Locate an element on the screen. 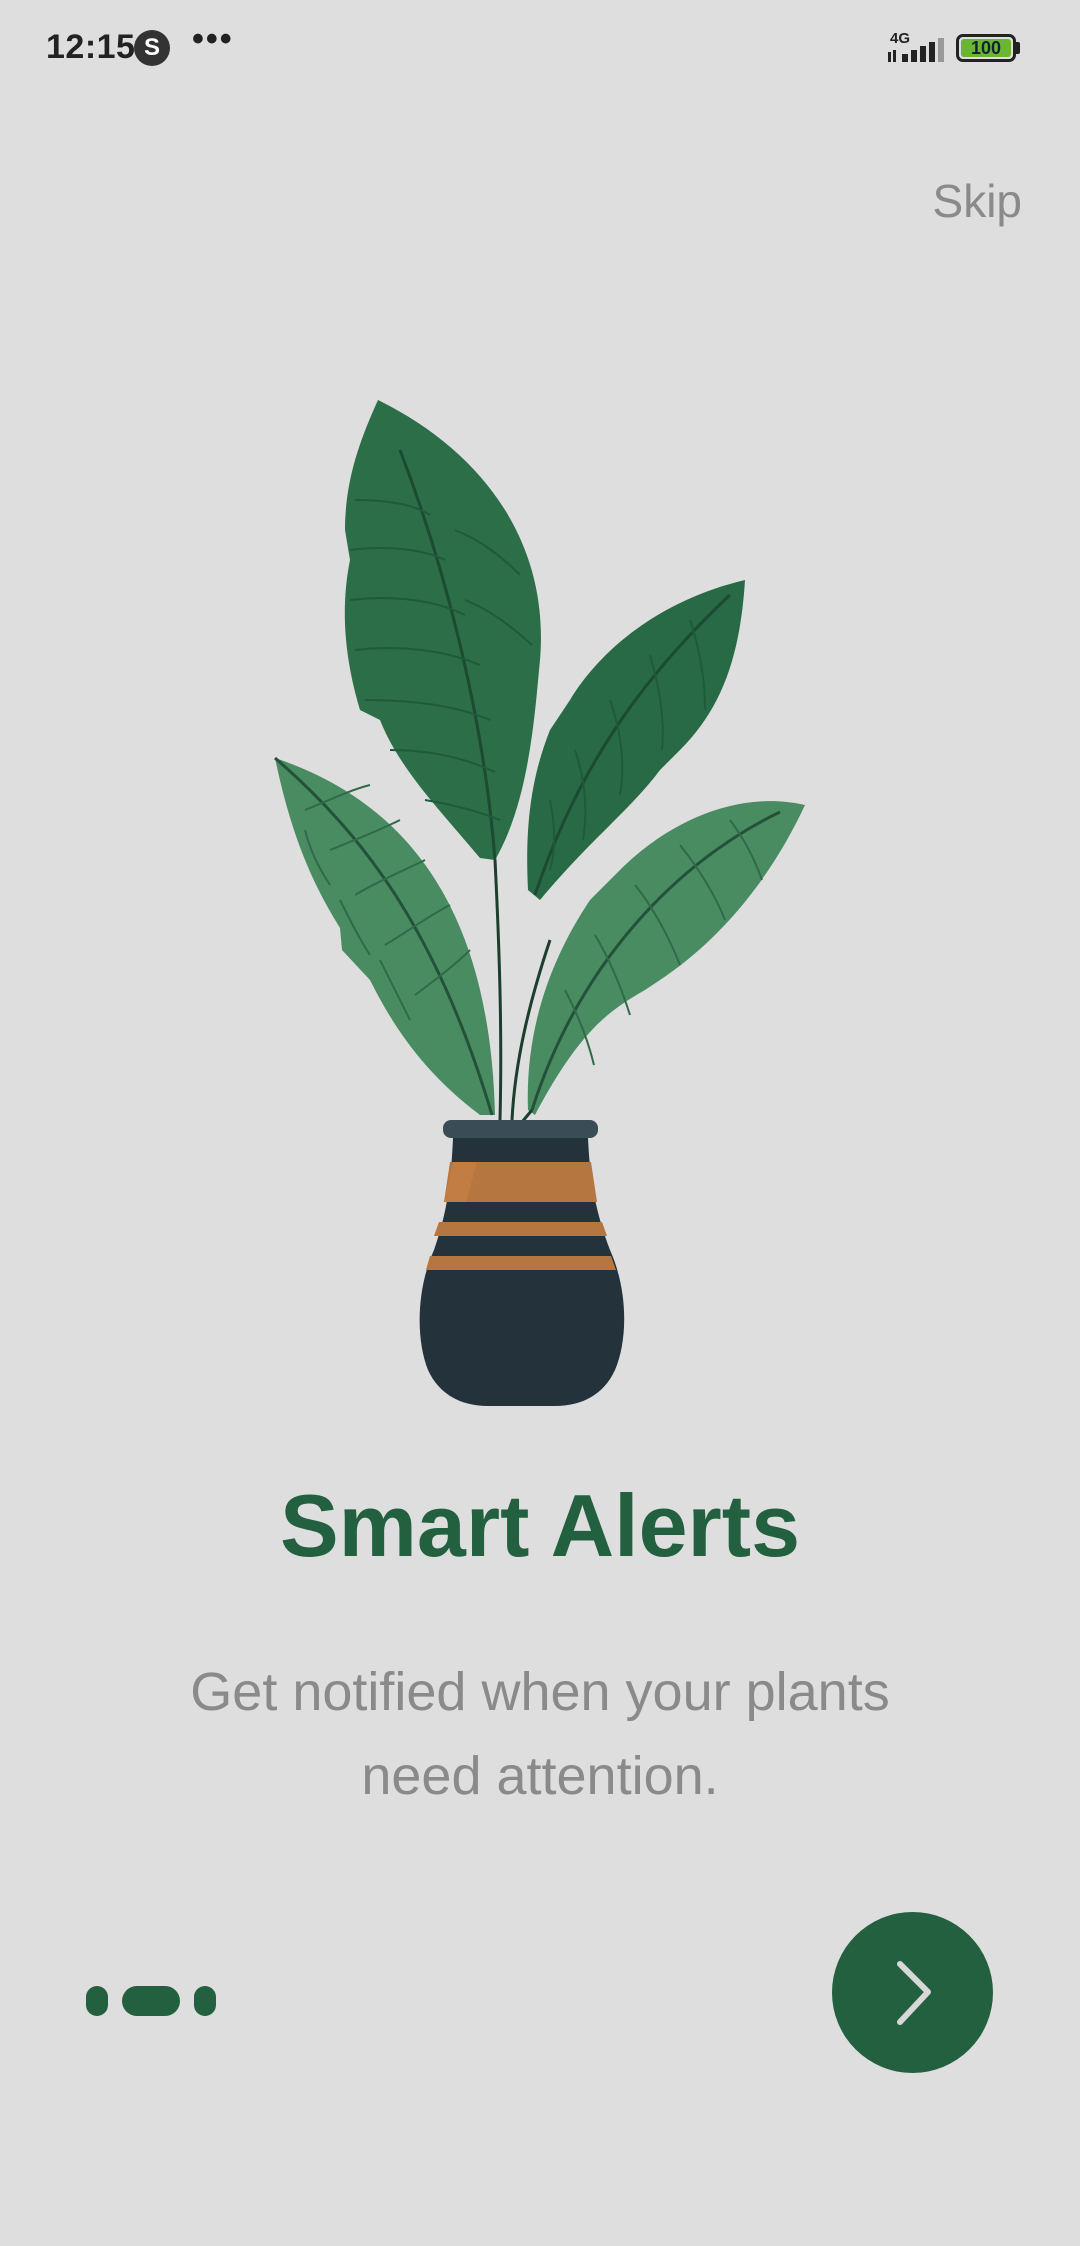 The image size is (1080, 2246). next-button is located at coordinates (912, 1992).